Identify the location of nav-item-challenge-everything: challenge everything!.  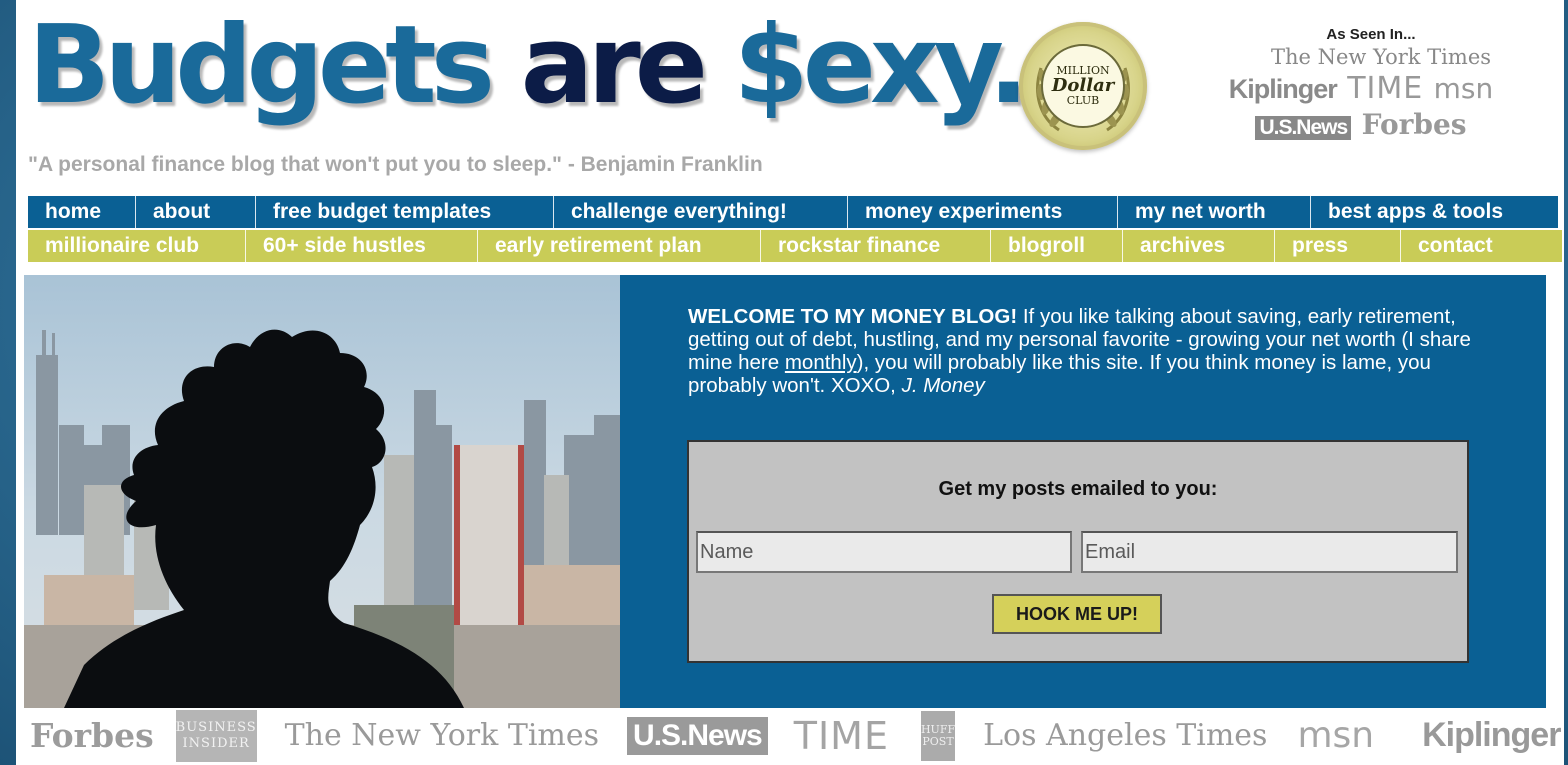
(701, 212).